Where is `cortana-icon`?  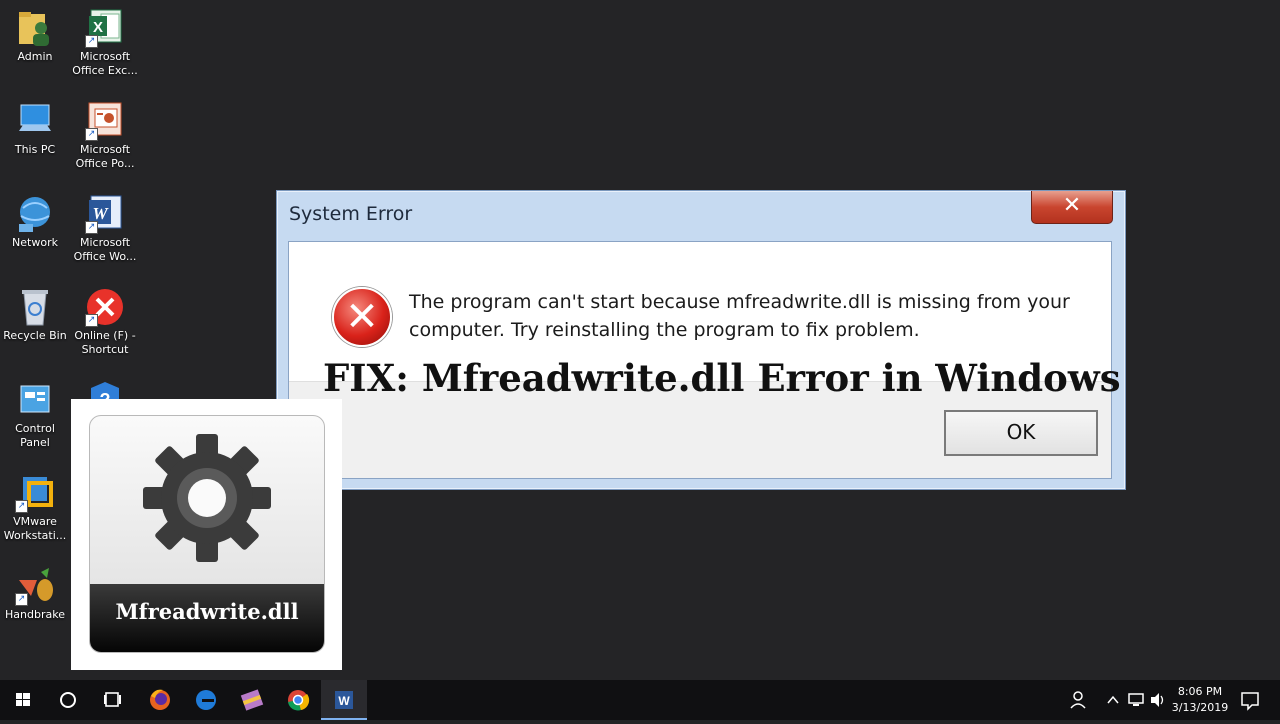
cortana-icon is located at coordinates (68, 700).